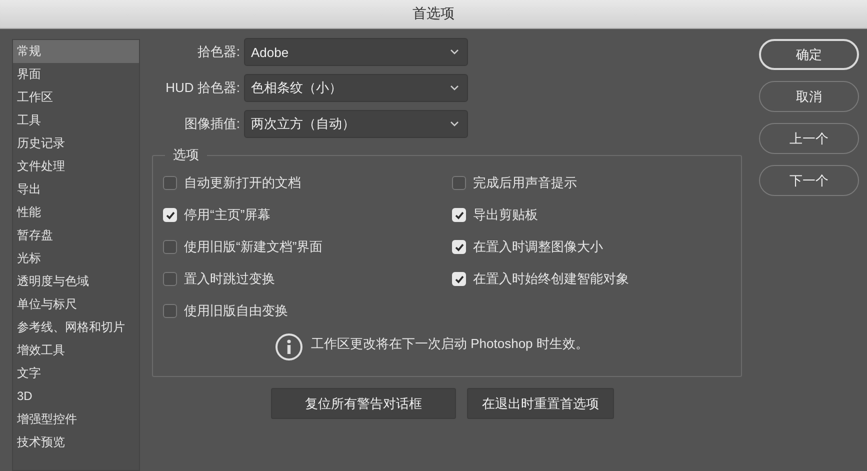  I want to click on field-label: 图像插值:, so click(212, 124).